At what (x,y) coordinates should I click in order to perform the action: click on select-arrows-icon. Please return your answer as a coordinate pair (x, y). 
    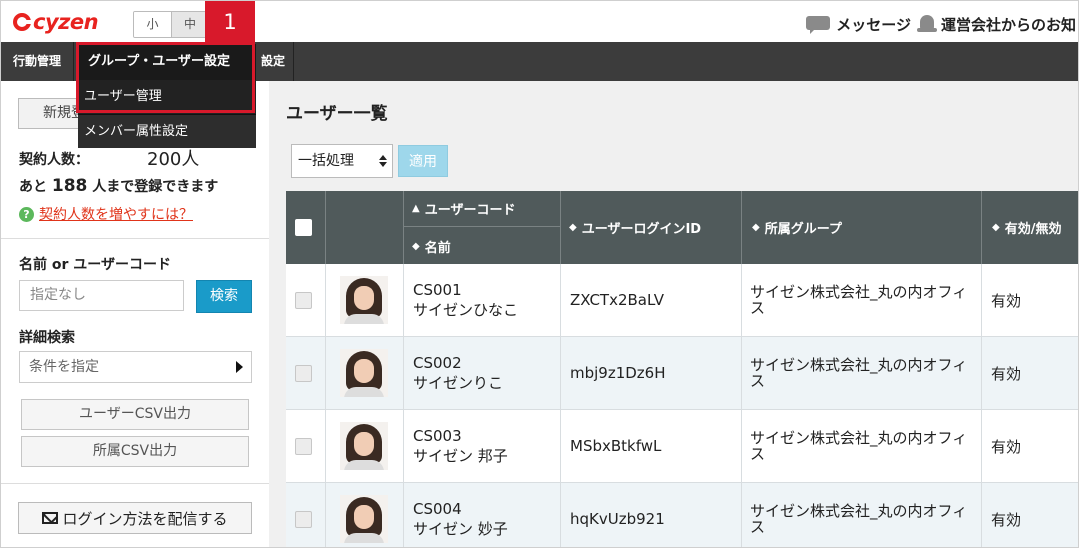
    Looking at the image, I should click on (383, 161).